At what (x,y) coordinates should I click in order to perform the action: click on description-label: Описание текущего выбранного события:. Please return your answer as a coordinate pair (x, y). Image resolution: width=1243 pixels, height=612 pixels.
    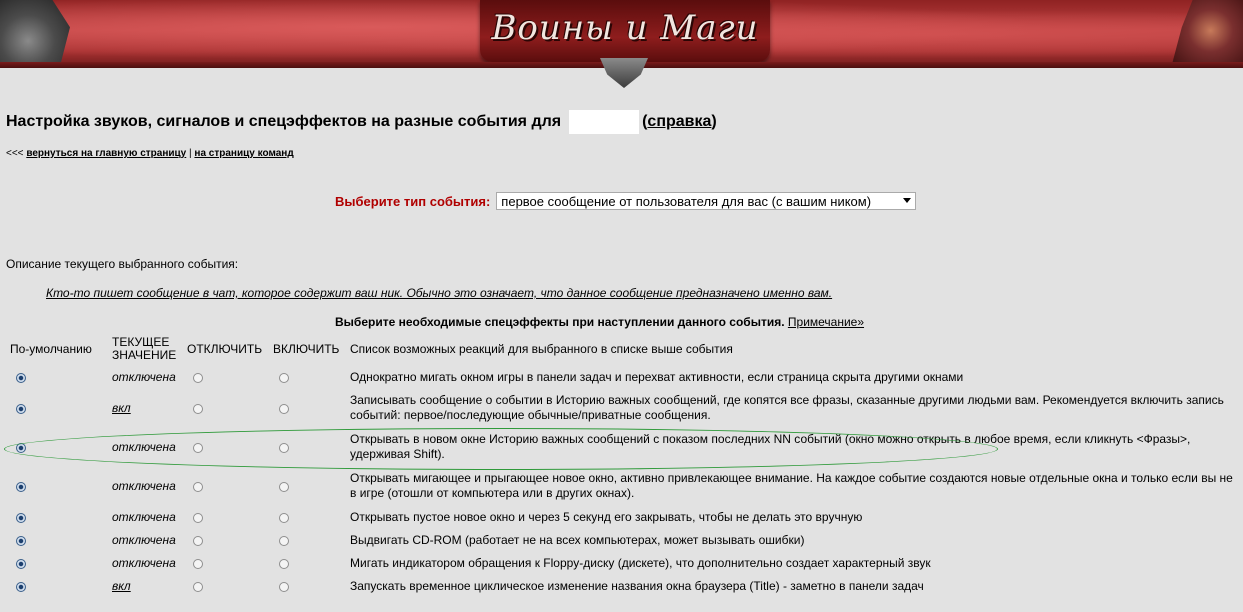
    Looking at the image, I should click on (122, 264).